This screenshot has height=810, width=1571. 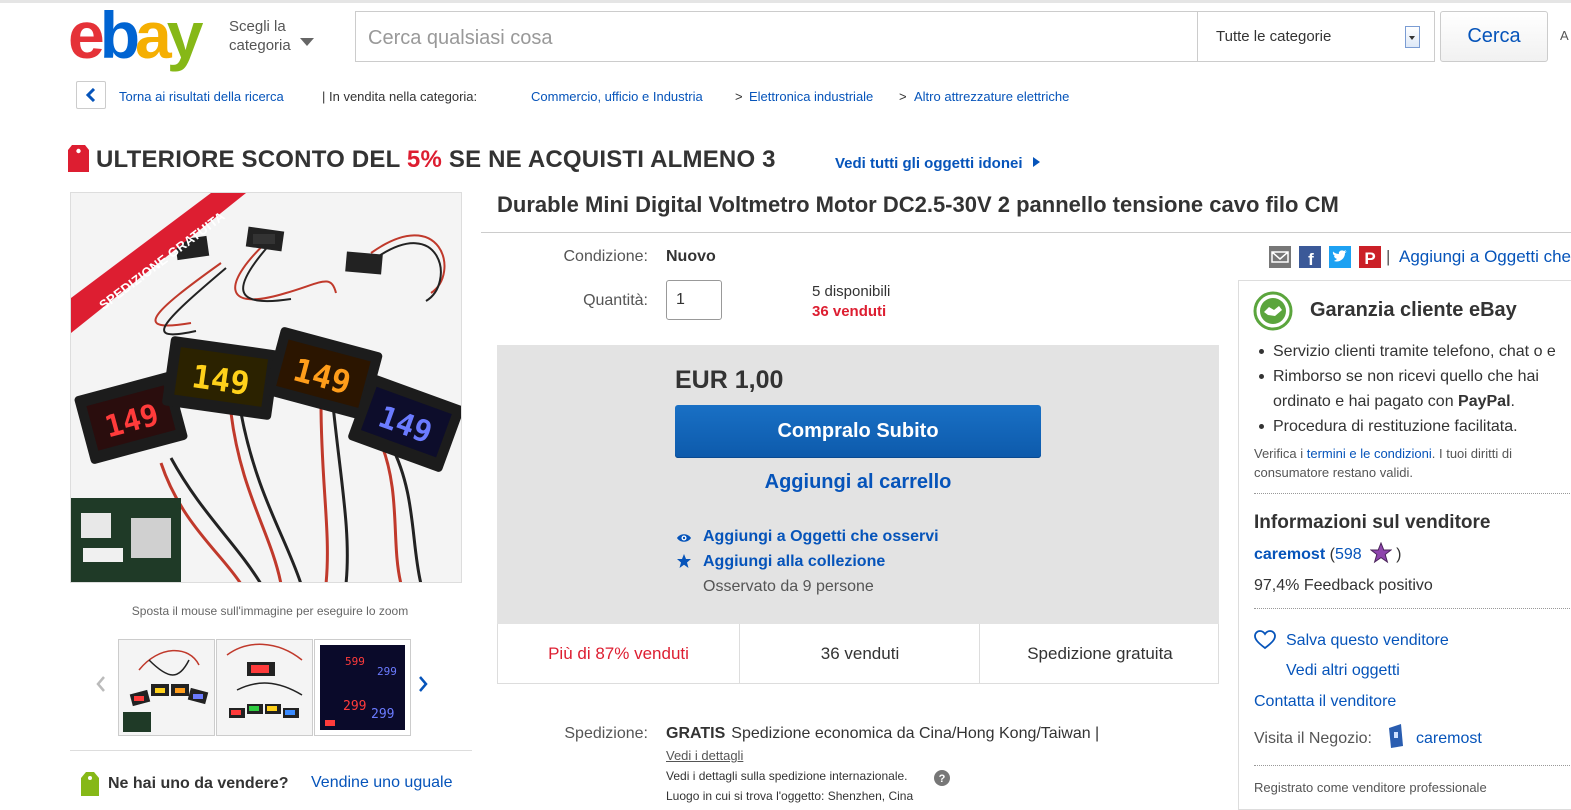 What do you see at coordinates (1381, 552) in the screenshot?
I see `purple-star-icon` at bounding box center [1381, 552].